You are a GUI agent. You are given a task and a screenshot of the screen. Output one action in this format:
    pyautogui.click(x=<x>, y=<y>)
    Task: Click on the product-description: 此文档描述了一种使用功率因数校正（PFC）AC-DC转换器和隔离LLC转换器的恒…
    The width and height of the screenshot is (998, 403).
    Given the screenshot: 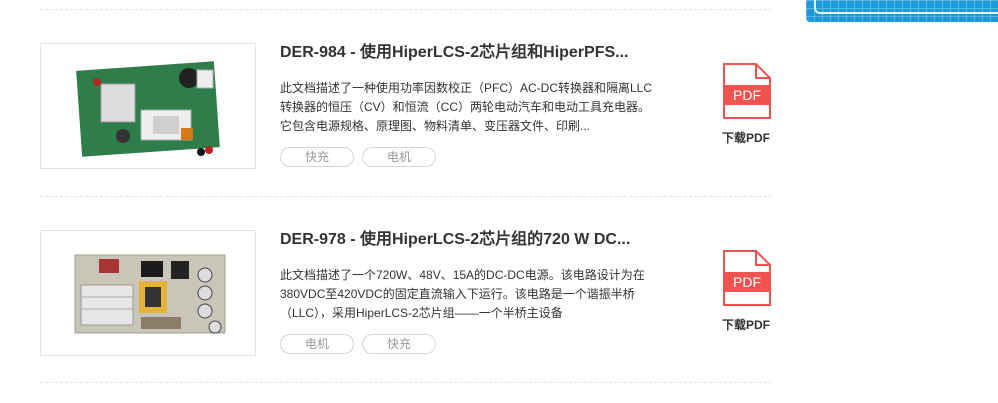 What is the action you would take?
    pyautogui.click(x=466, y=107)
    